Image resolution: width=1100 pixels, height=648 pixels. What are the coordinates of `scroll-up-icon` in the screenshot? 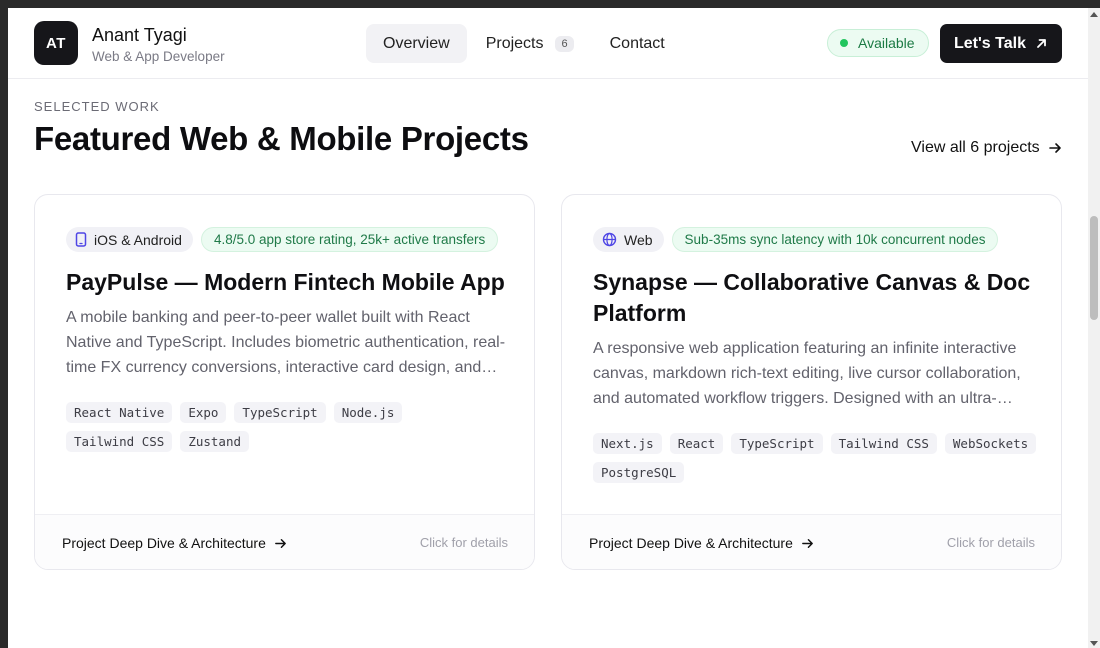 It's located at (1094, 14).